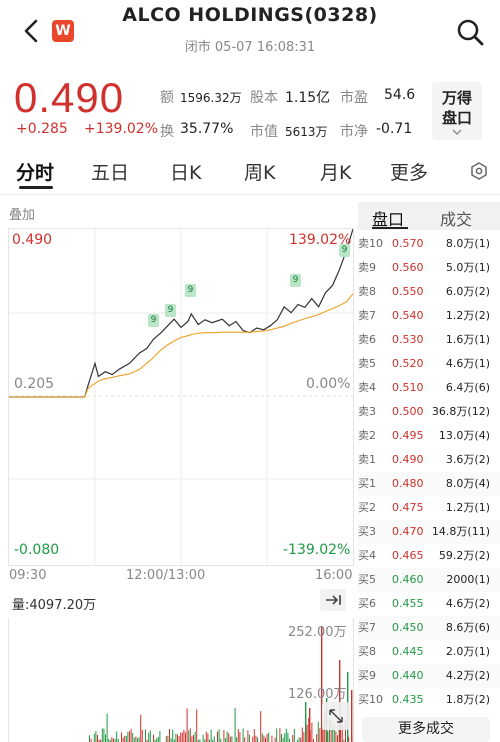  I want to click on orderbook-row: 买7 0.450 8.6万(6), so click(429, 628).